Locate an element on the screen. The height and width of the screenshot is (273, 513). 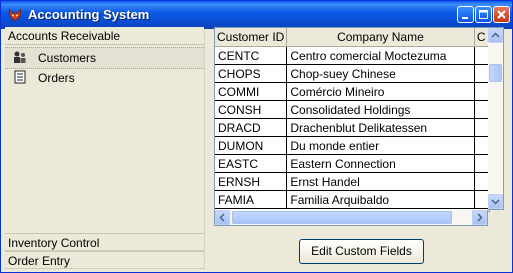
nav-item-customers: Customers is located at coordinates (104, 58).